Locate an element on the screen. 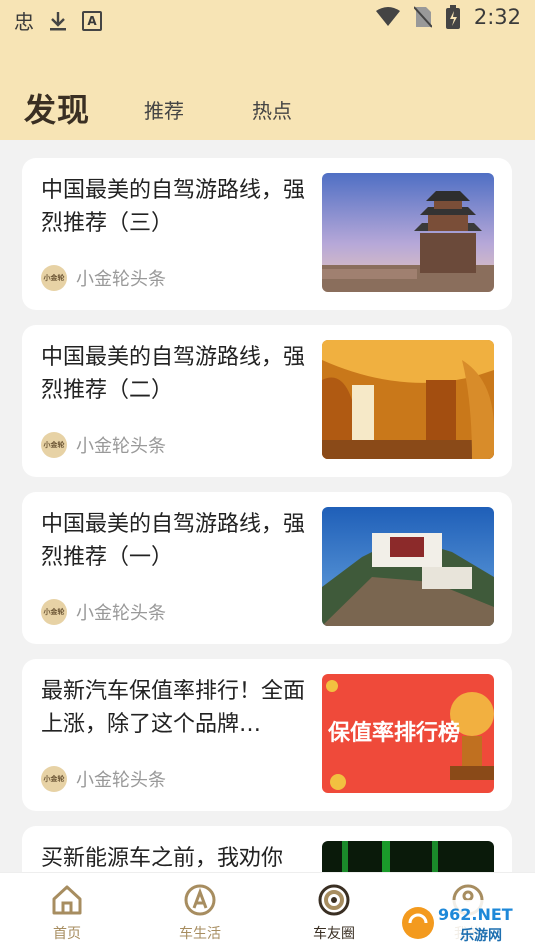 The width and height of the screenshot is (535, 952). clock: 2:32 is located at coordinates (497, 17).